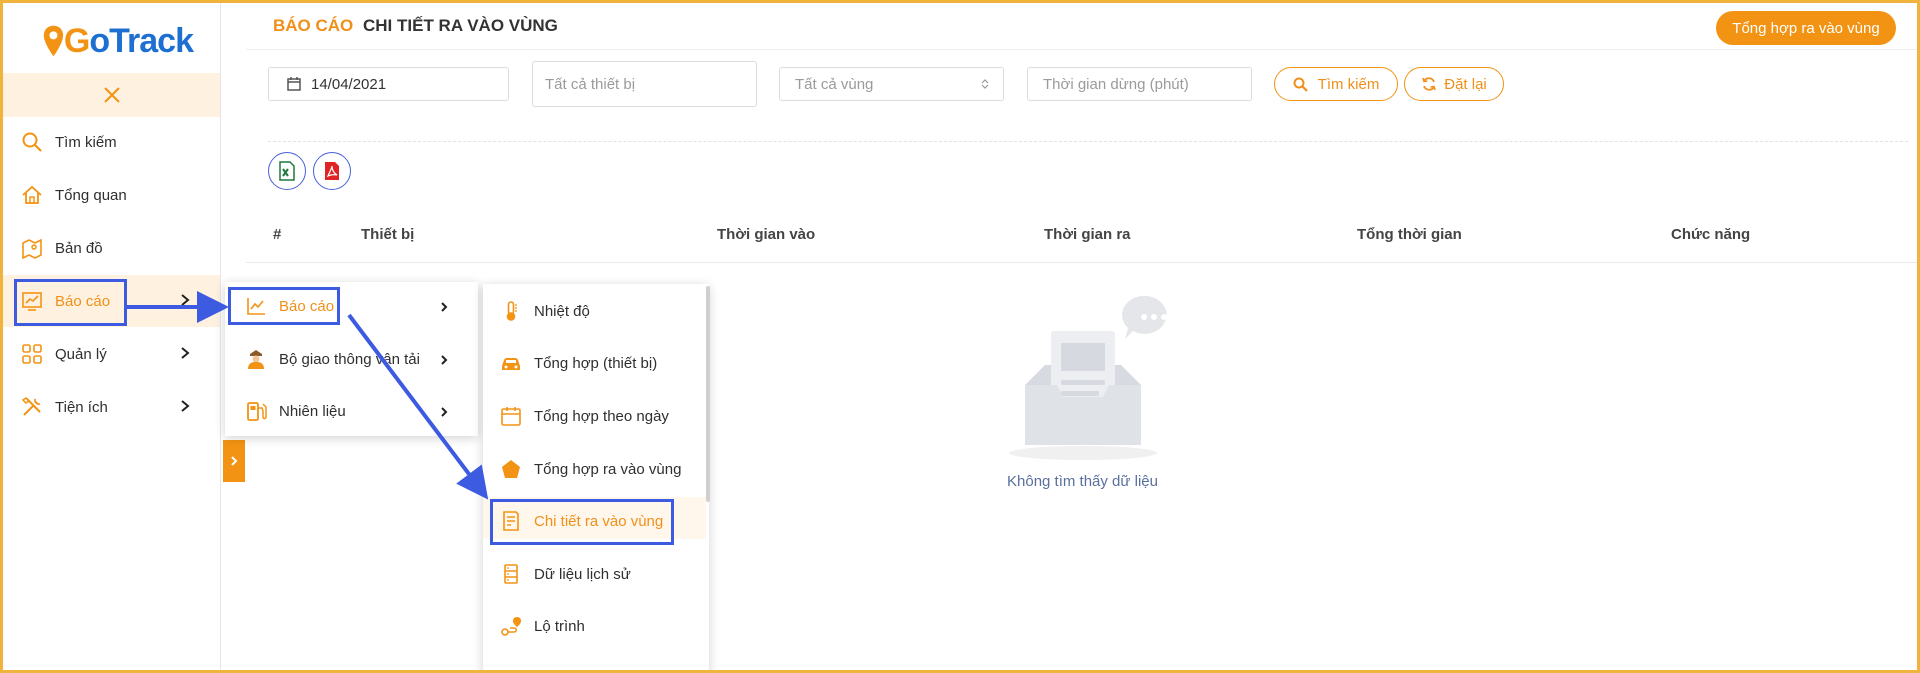 The width and height of the screenshot is (1920, 673). What do you see at coordinates (308, 395) in the screenshot?
I see `annotation-arrows` at bounding box center [308, 395].